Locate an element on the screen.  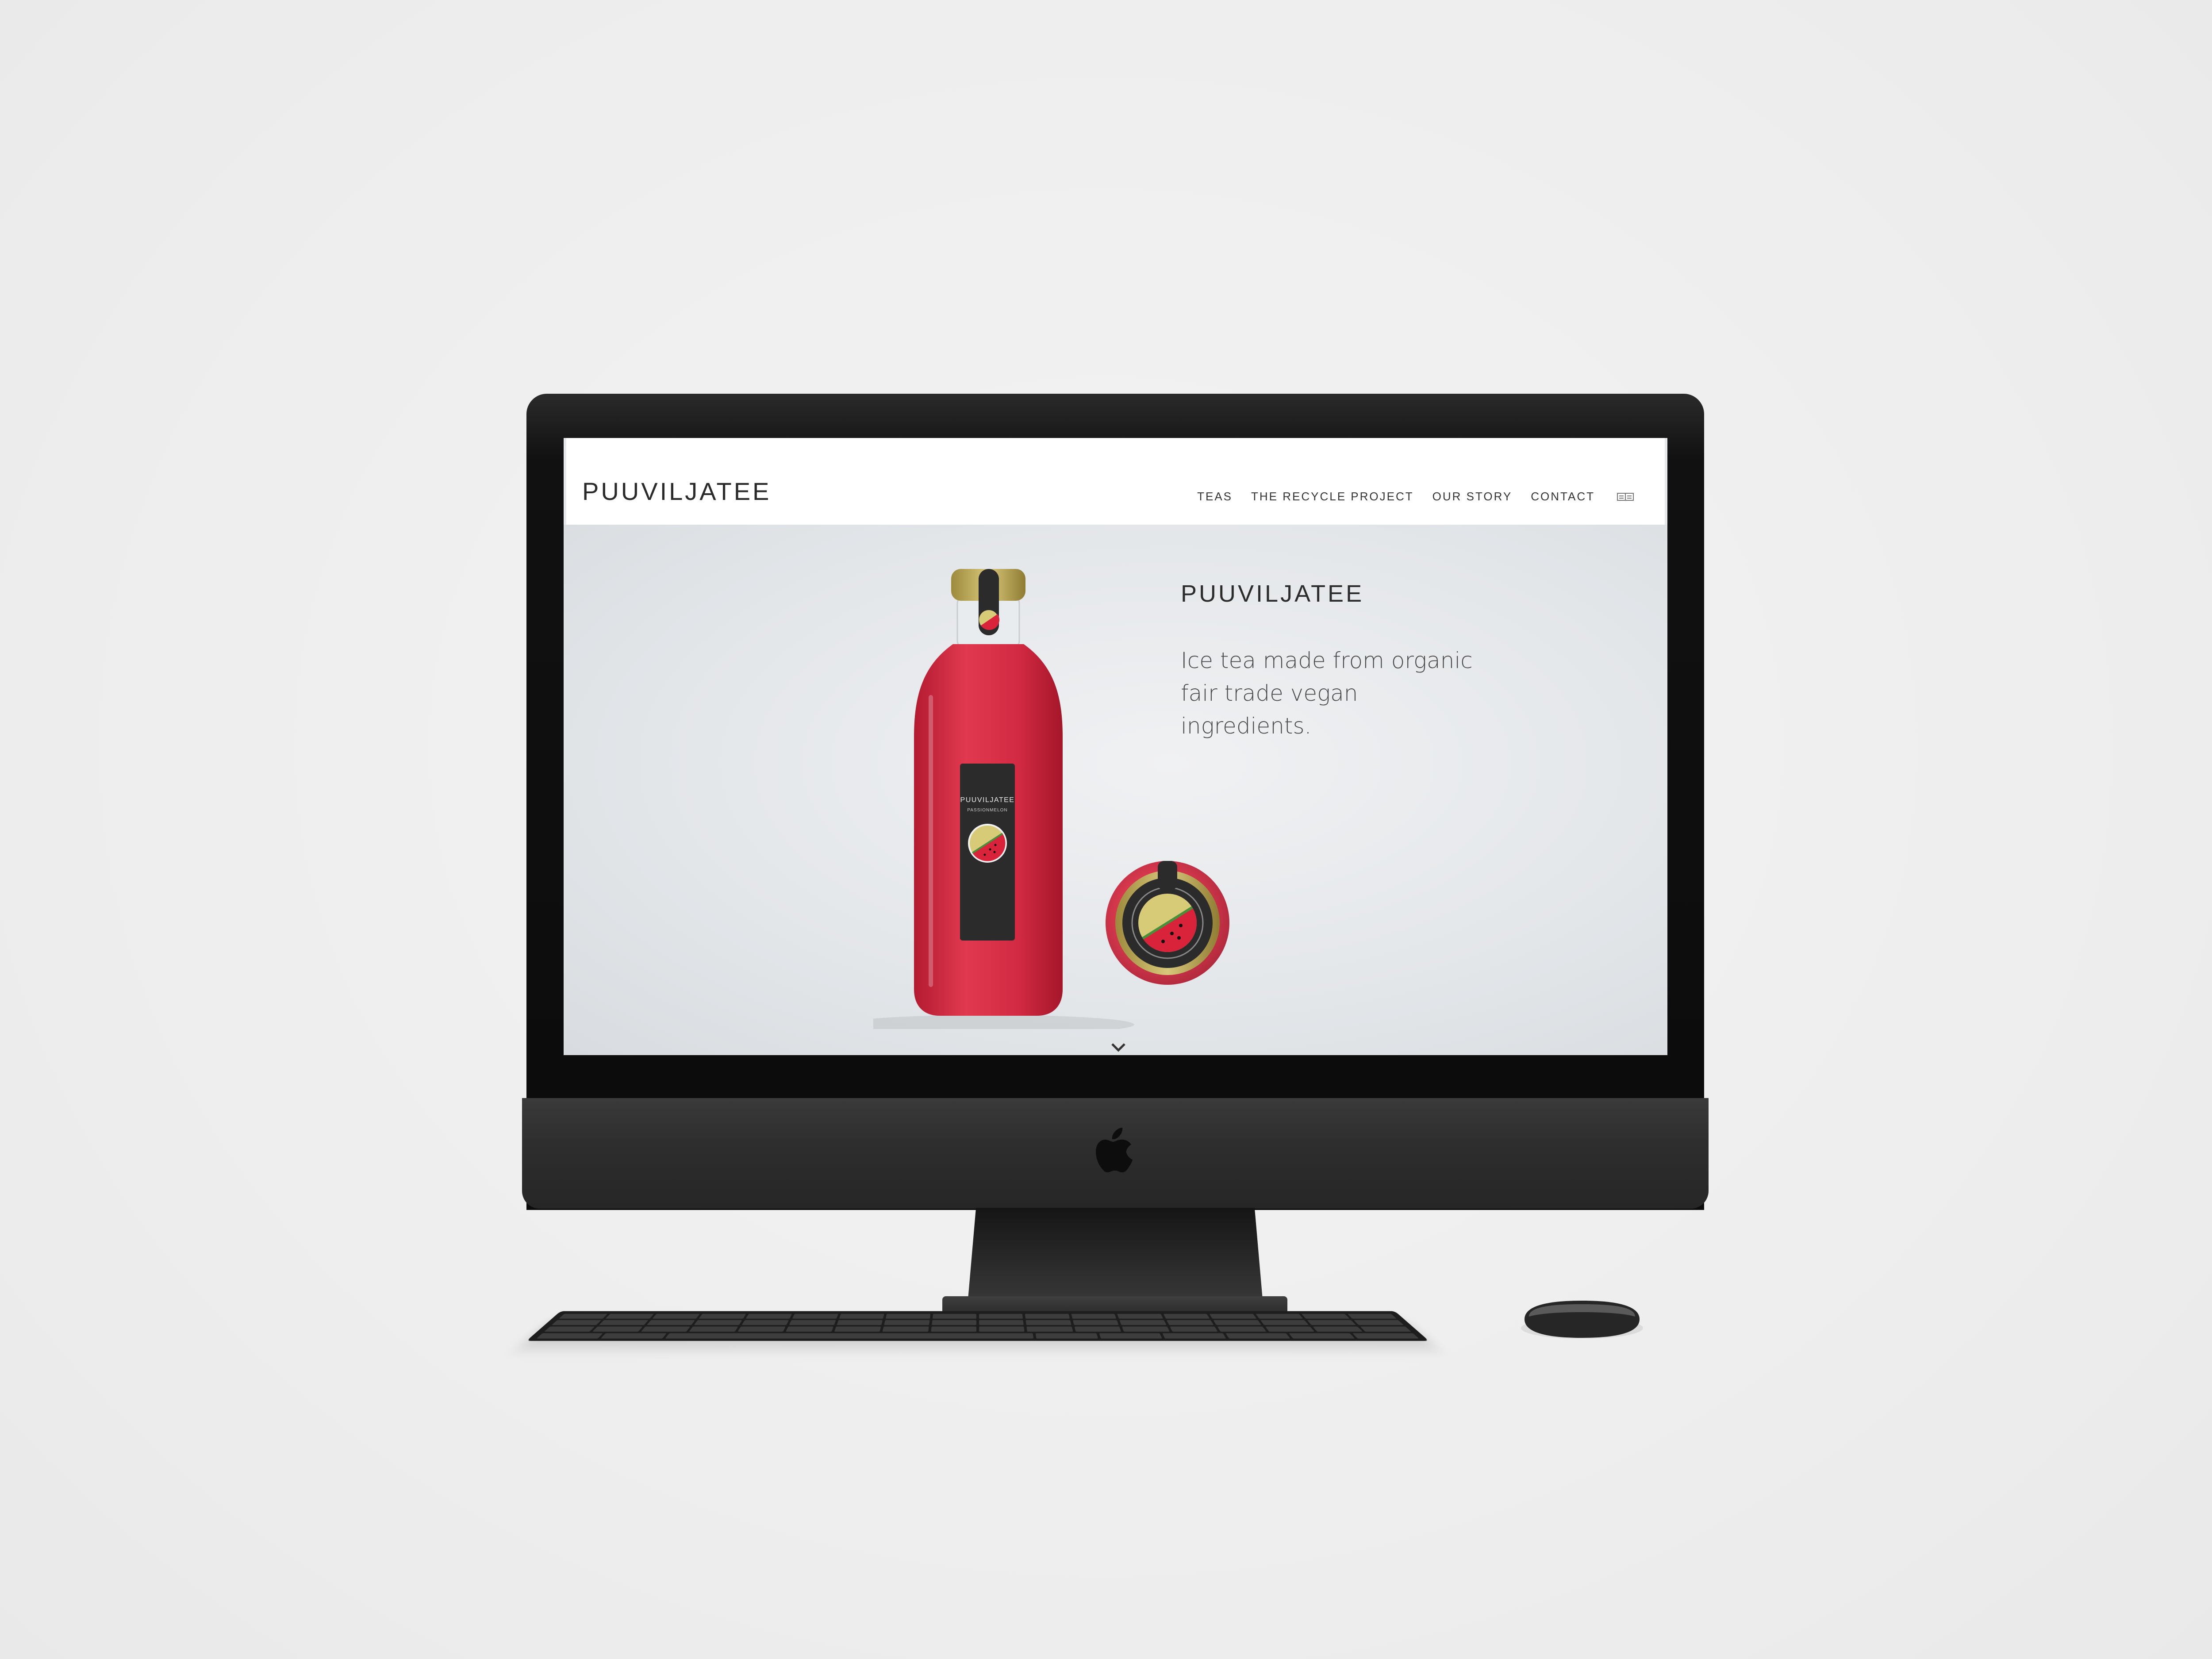
brand-logo: PUUVILJATEE is located at coordinates (677, 492).